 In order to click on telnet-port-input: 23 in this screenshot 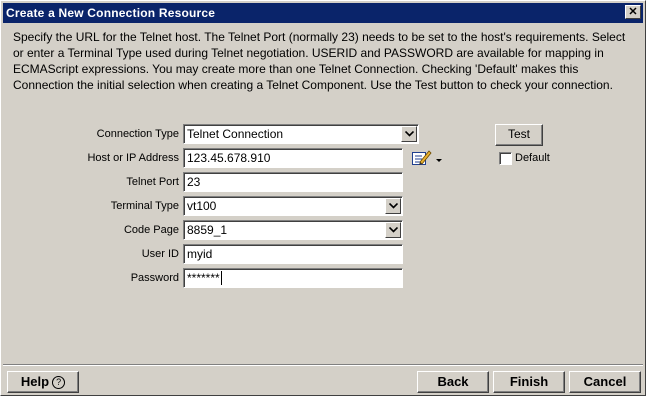, I will do `click(293, 182)`.